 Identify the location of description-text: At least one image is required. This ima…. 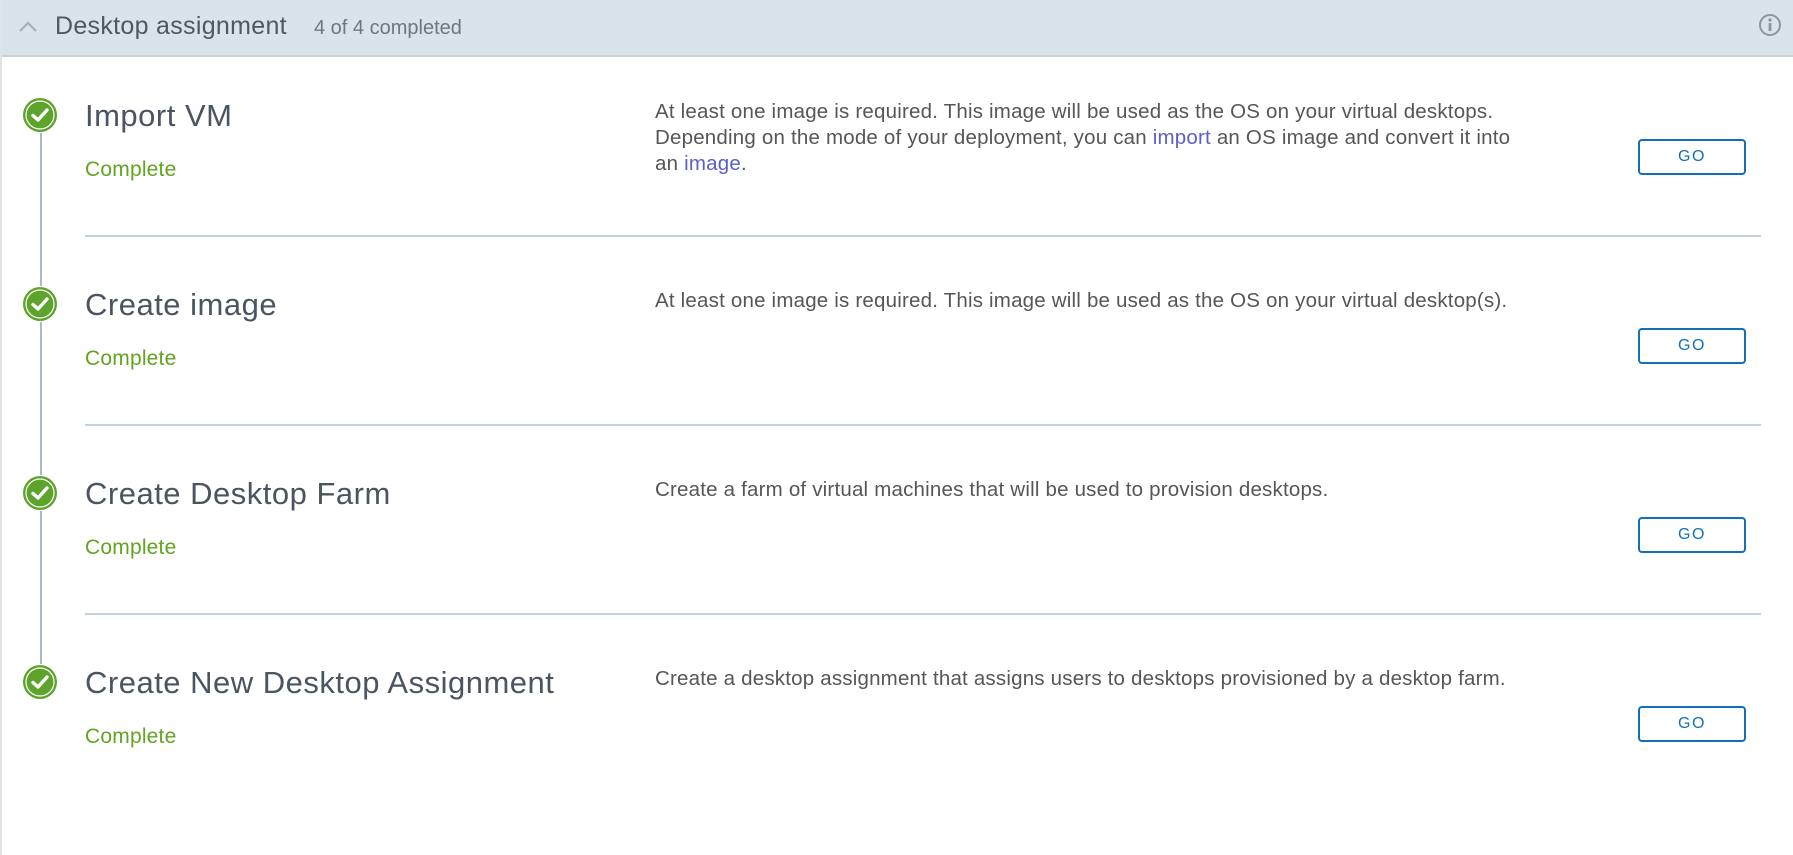
(1081, 300).